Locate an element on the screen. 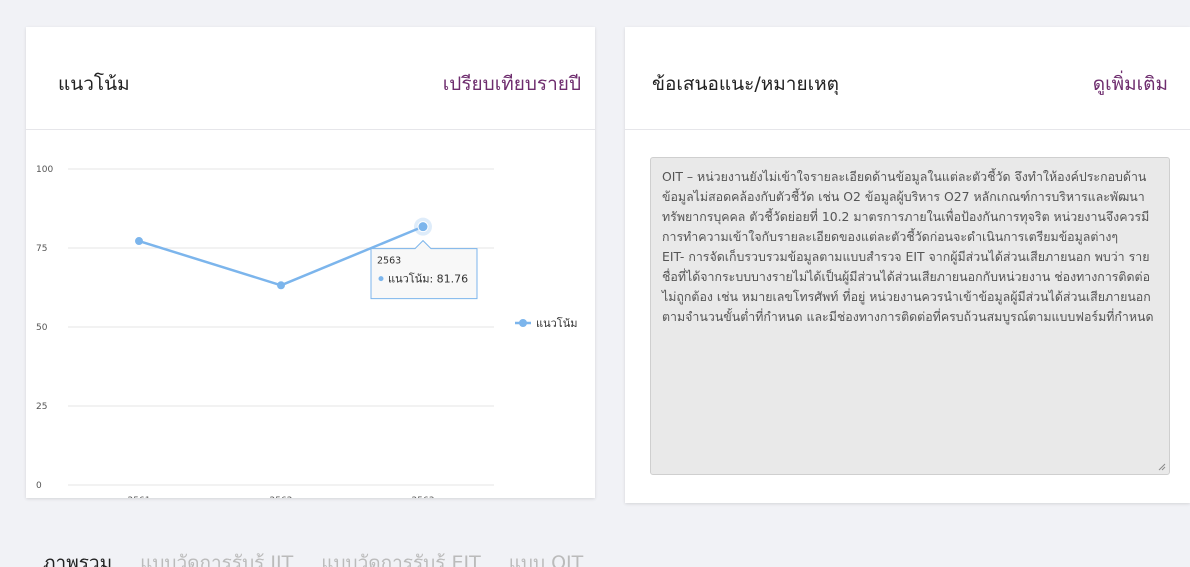 This screenshot has height=567, width=1190. tab-2: แบบวัดการรับรู้ IIT is located at coordinates (216, 557).